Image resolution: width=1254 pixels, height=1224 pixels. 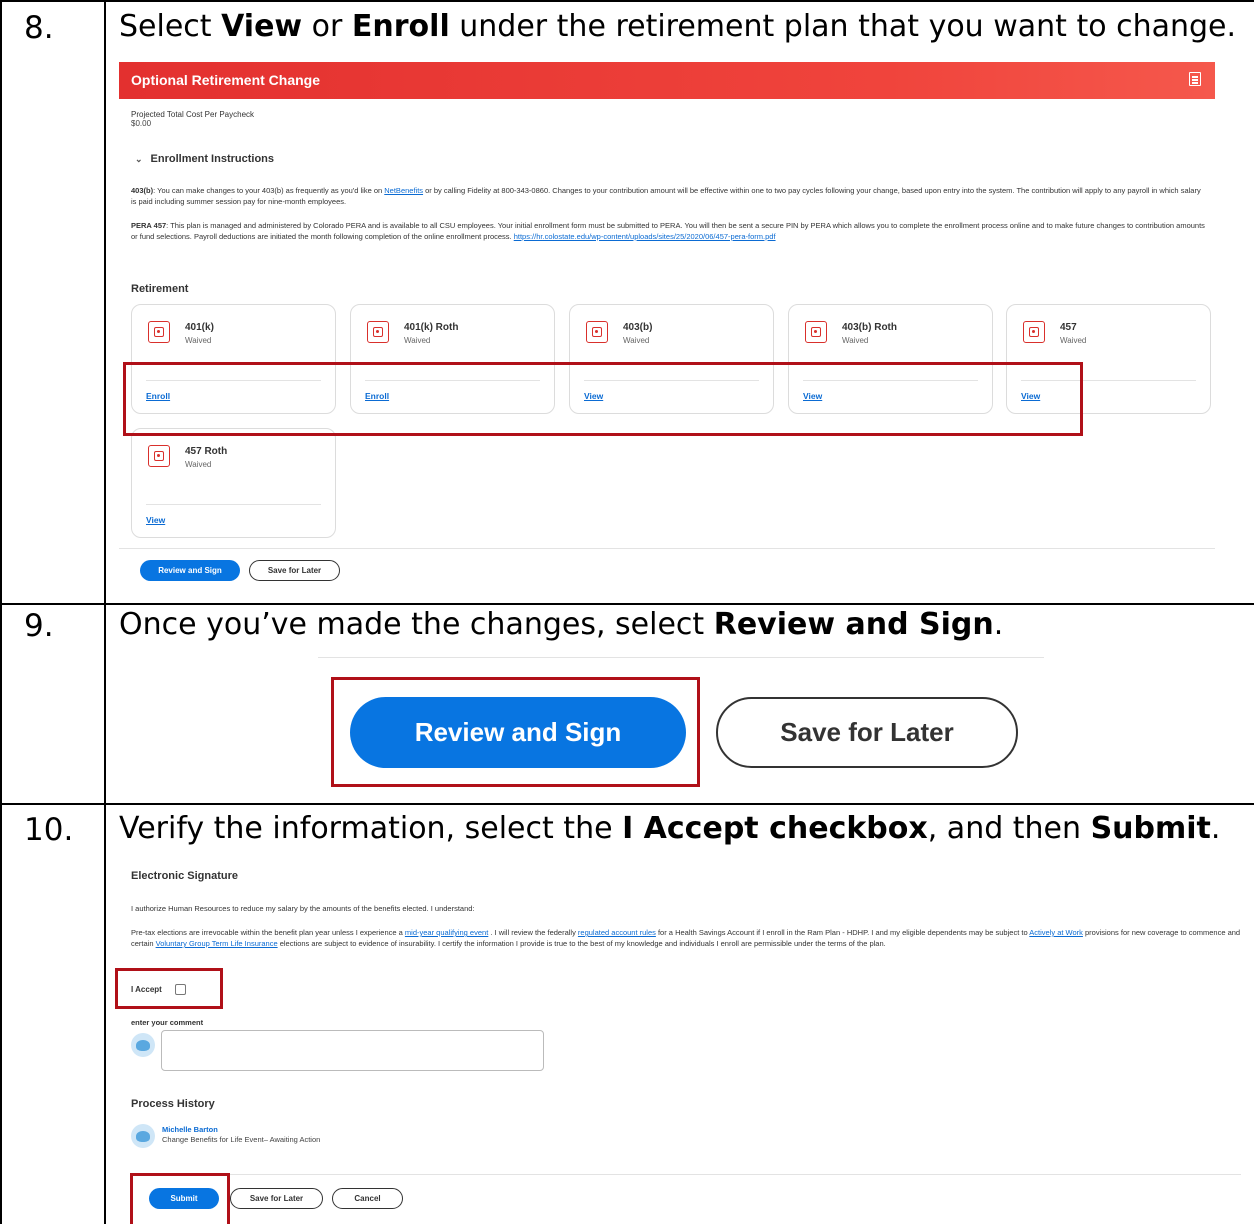 I want to click on page-title: Optional Retirement Change, so click(x=226, y=80).